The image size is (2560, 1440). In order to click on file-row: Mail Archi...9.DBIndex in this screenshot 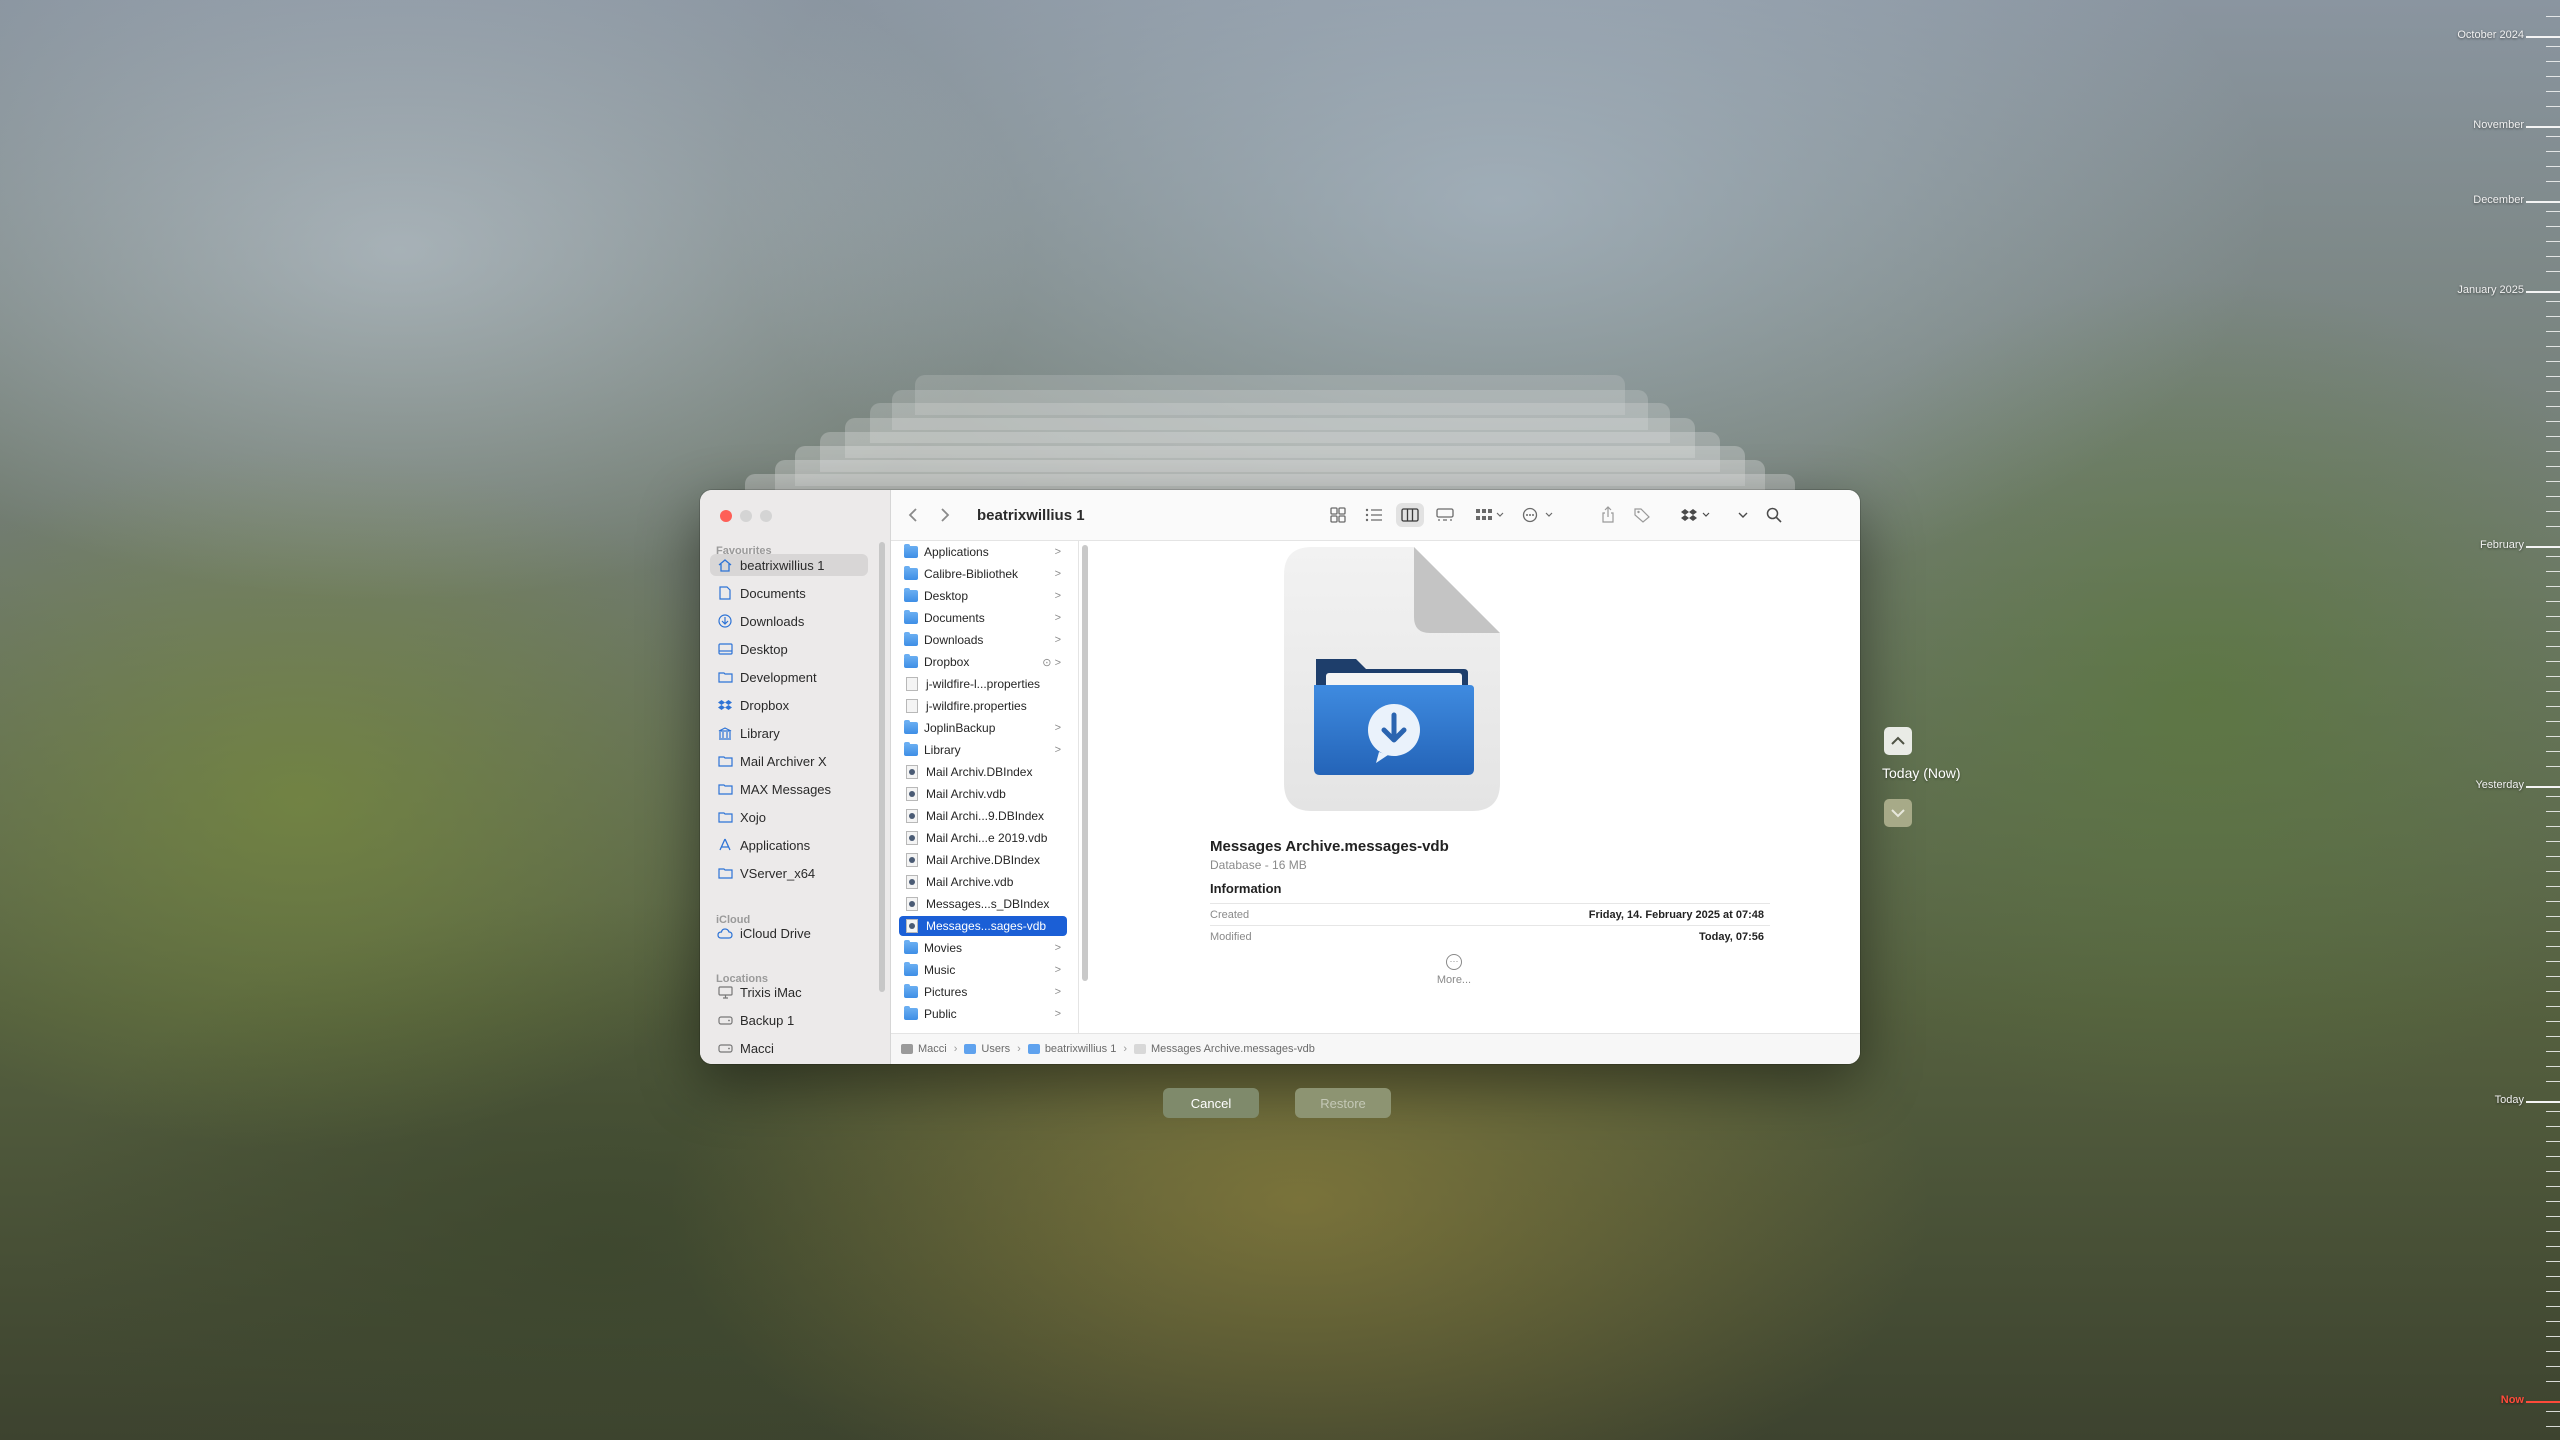, I will do `click(983, 816)`.